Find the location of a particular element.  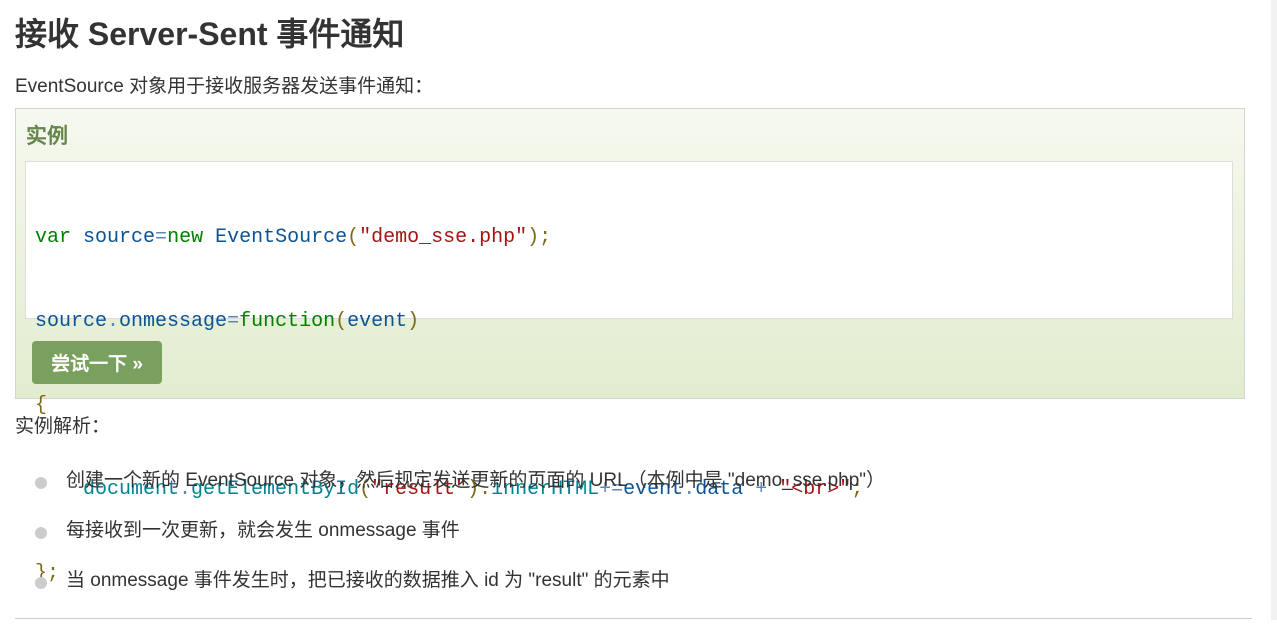

code-line-3: { is located at coordinates (41, 405).